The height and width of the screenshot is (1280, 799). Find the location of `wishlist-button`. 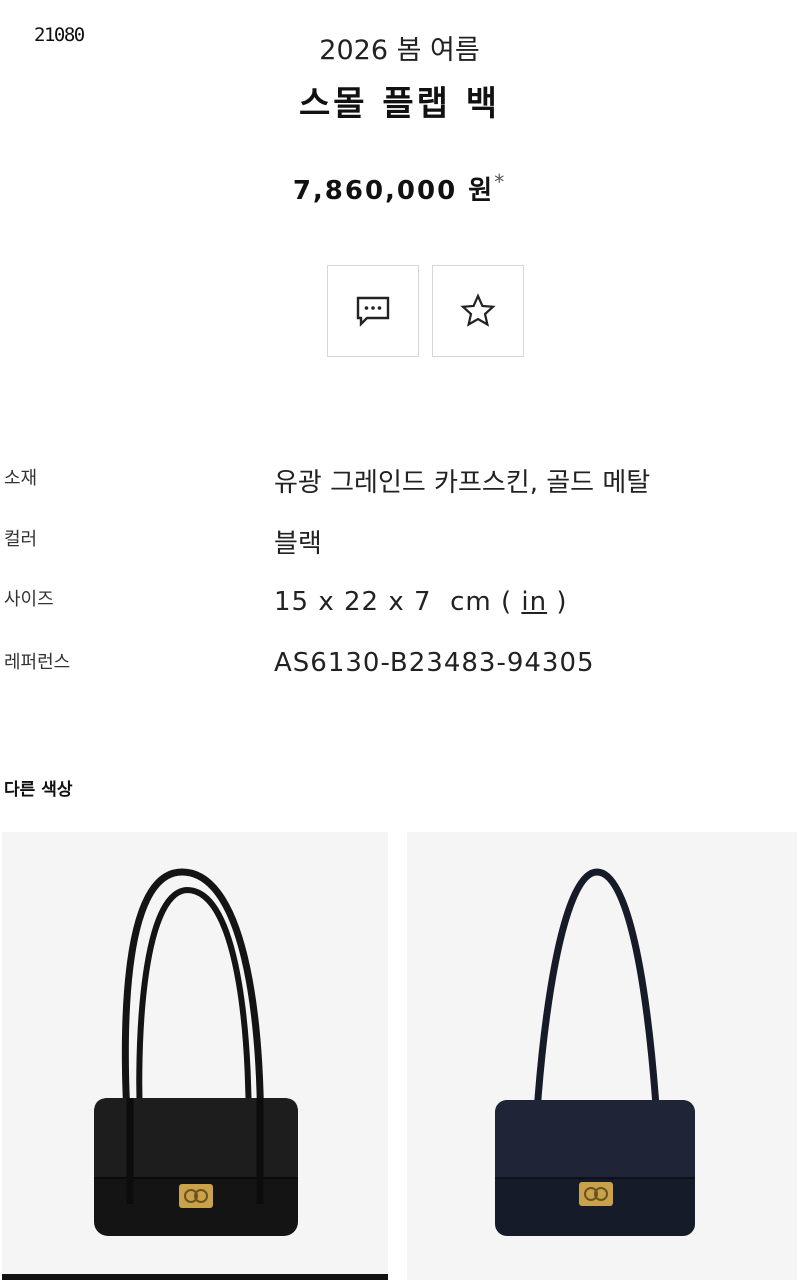

wishlist-button is located at coordinates (478, 311).